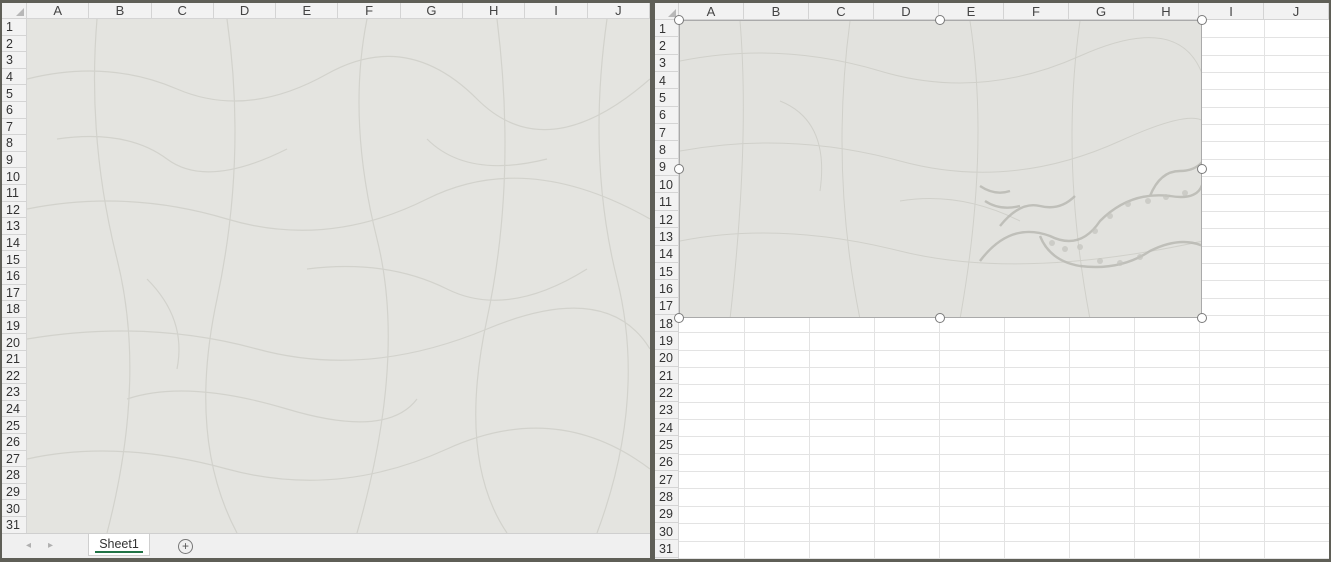 This screenshot has height=562, width=1331. Describe the element at coordinates (14, 11) in the screenshot. I see `select-all-corner` at that location.